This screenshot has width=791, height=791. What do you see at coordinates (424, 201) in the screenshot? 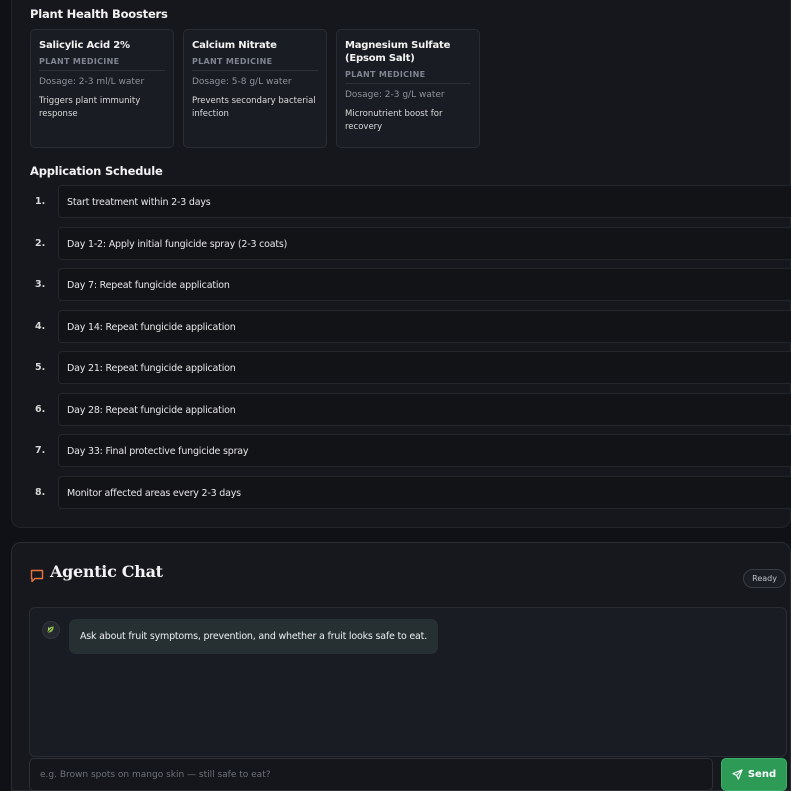
I see `schedule-step: Start treatment within 2-3 days` at bounding box center [424, 201].